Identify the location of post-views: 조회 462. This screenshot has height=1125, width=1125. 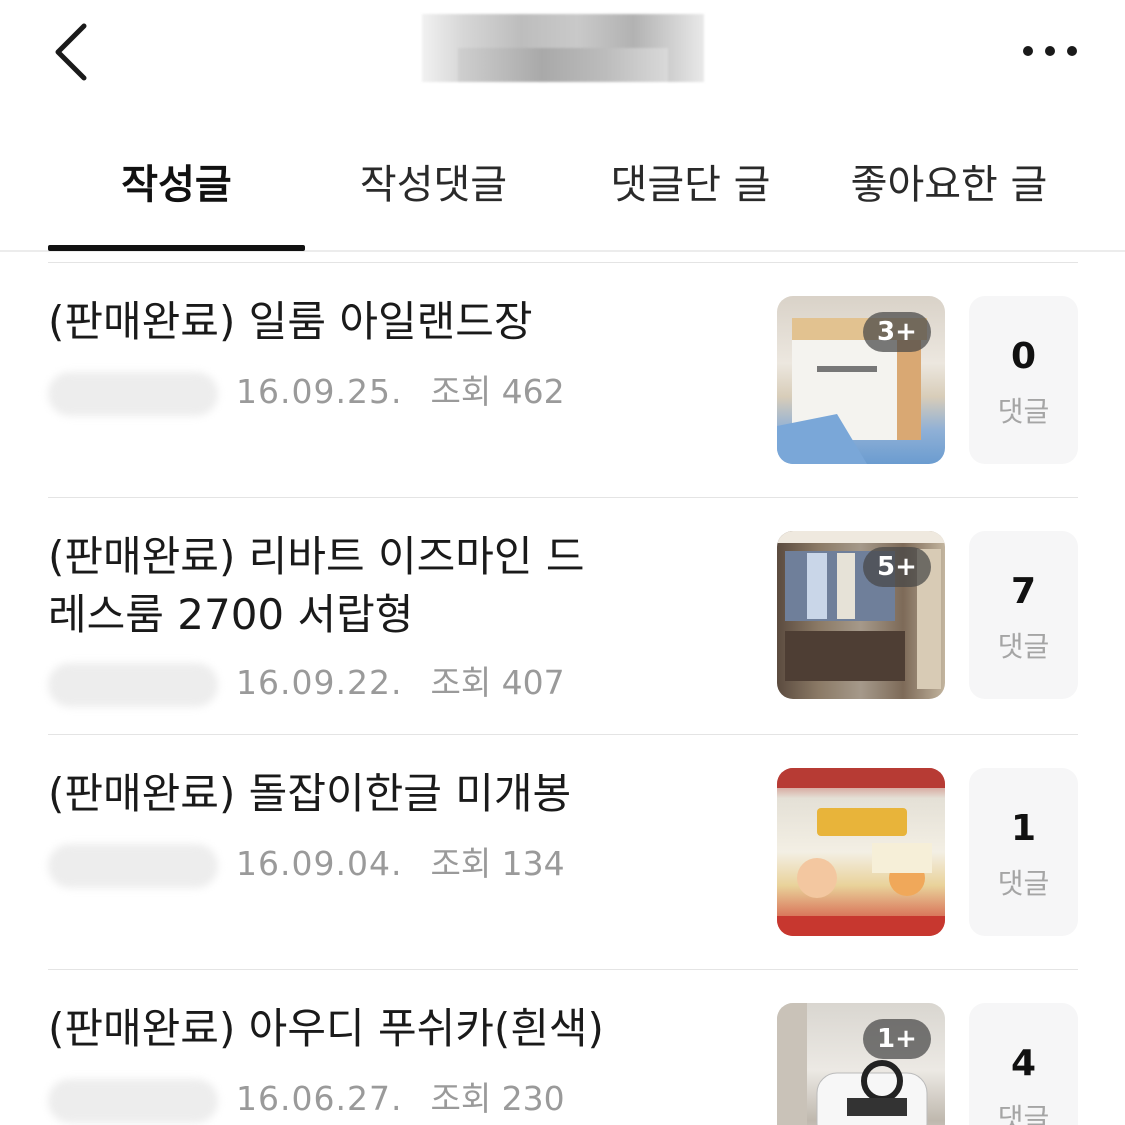
(497, 391).